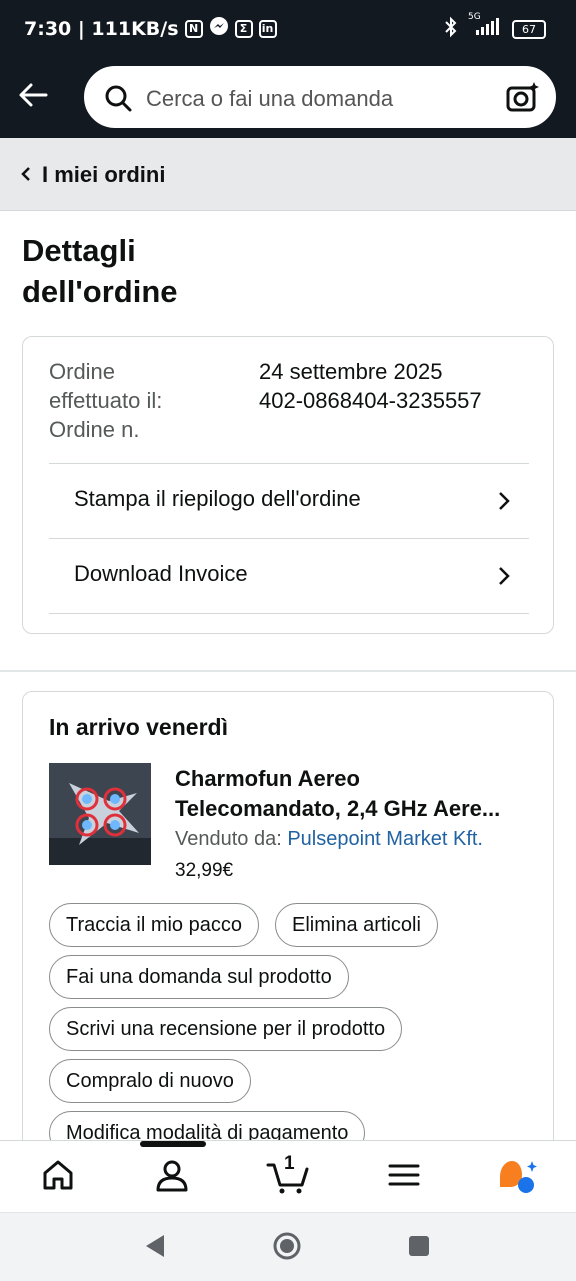 This screenshot has height=1281, width=576. I want to click on download-invoice-label: Download Invoice, so click(161, 573).